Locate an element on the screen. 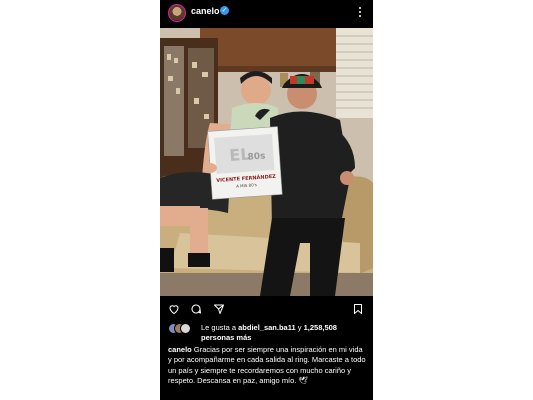 The width and height of the screenshot is (533, 400). bookmark-icon is located at coordinates (358, 309).